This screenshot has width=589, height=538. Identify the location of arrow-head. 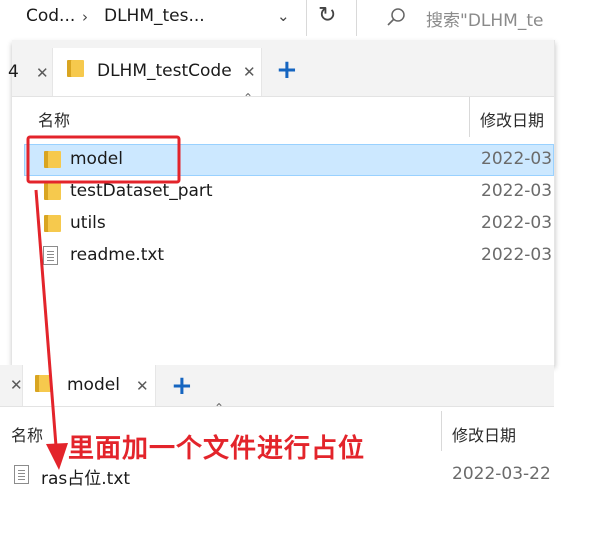
(57, 456).